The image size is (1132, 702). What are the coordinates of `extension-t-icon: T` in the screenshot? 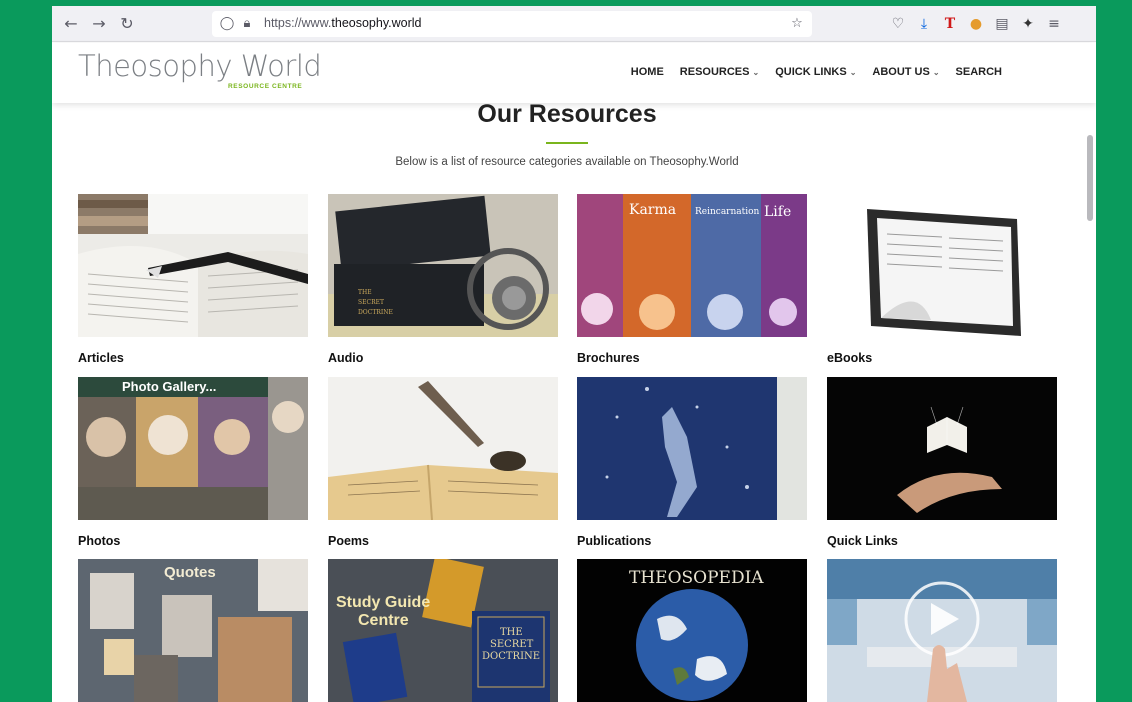 It's located at (950, 24).